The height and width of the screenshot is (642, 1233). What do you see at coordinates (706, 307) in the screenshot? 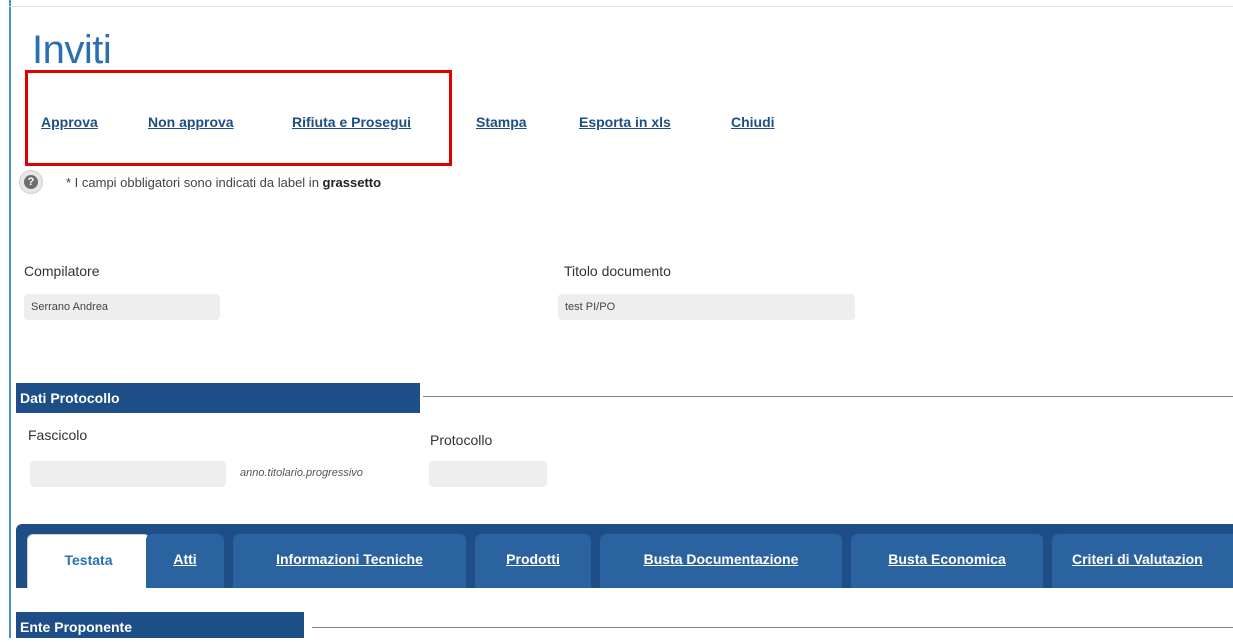
I see `titolo-documento-field: test PI/PO` at bounding box center [706, 307].